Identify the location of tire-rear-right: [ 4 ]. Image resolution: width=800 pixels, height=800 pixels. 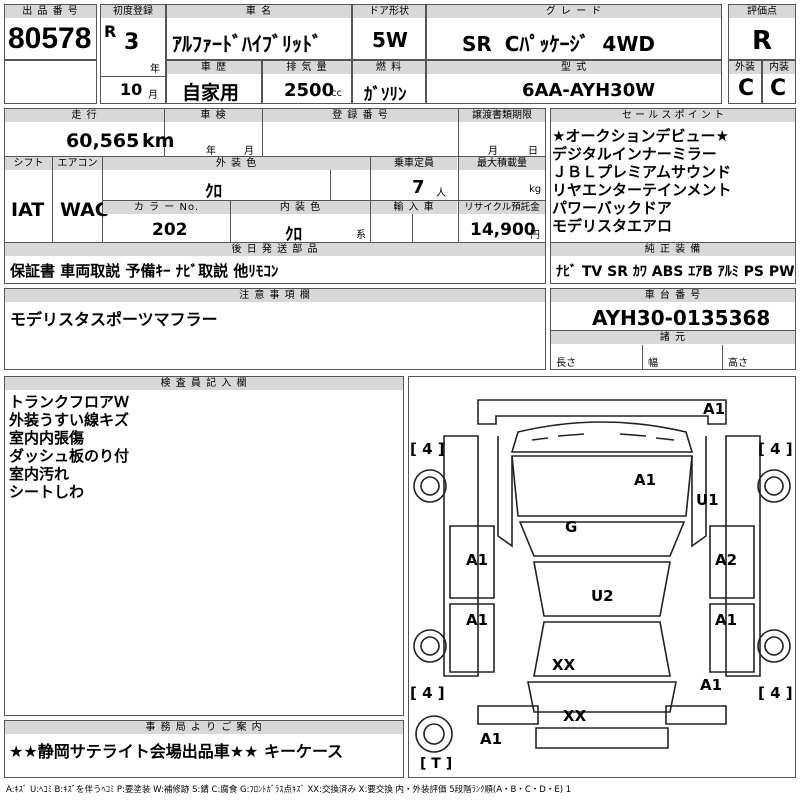
(775, 693).